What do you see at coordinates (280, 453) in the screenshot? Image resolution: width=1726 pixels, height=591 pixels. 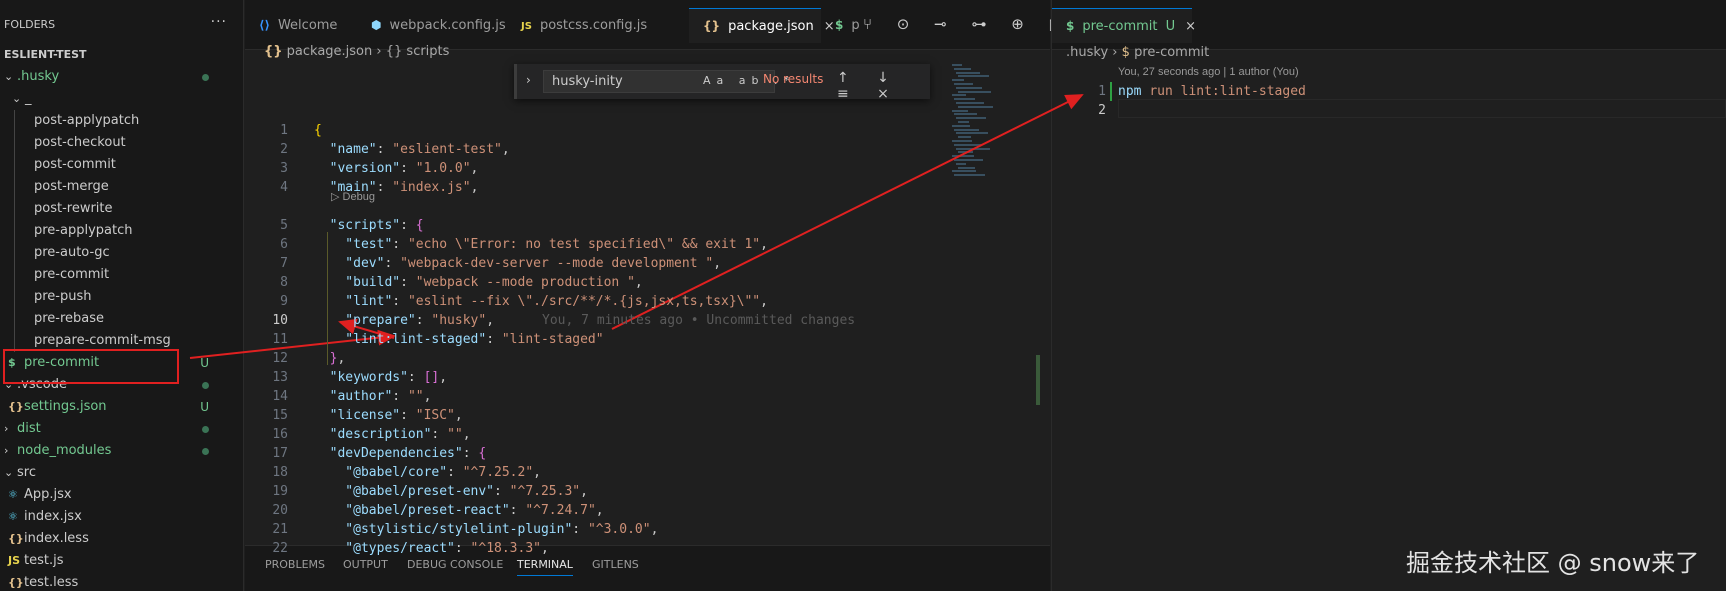 I see `line-number: 17` at bounding box center [280, 453].